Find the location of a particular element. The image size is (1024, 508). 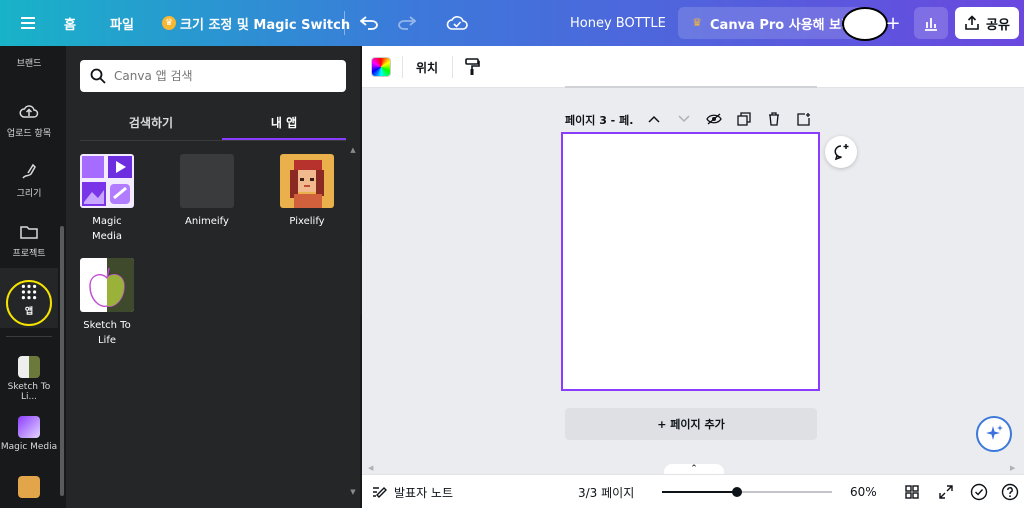

delete-page-icon is located at coordinates (774, 119).